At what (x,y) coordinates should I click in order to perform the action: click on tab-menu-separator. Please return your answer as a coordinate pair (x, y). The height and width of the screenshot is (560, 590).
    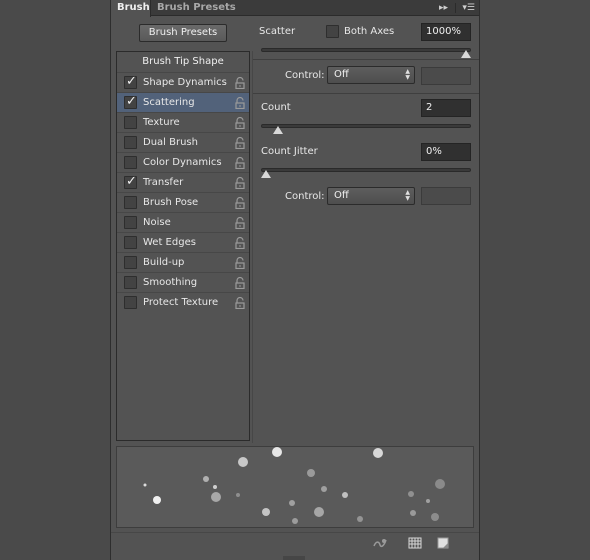
    Looking at the image, I should click on (455, 8).